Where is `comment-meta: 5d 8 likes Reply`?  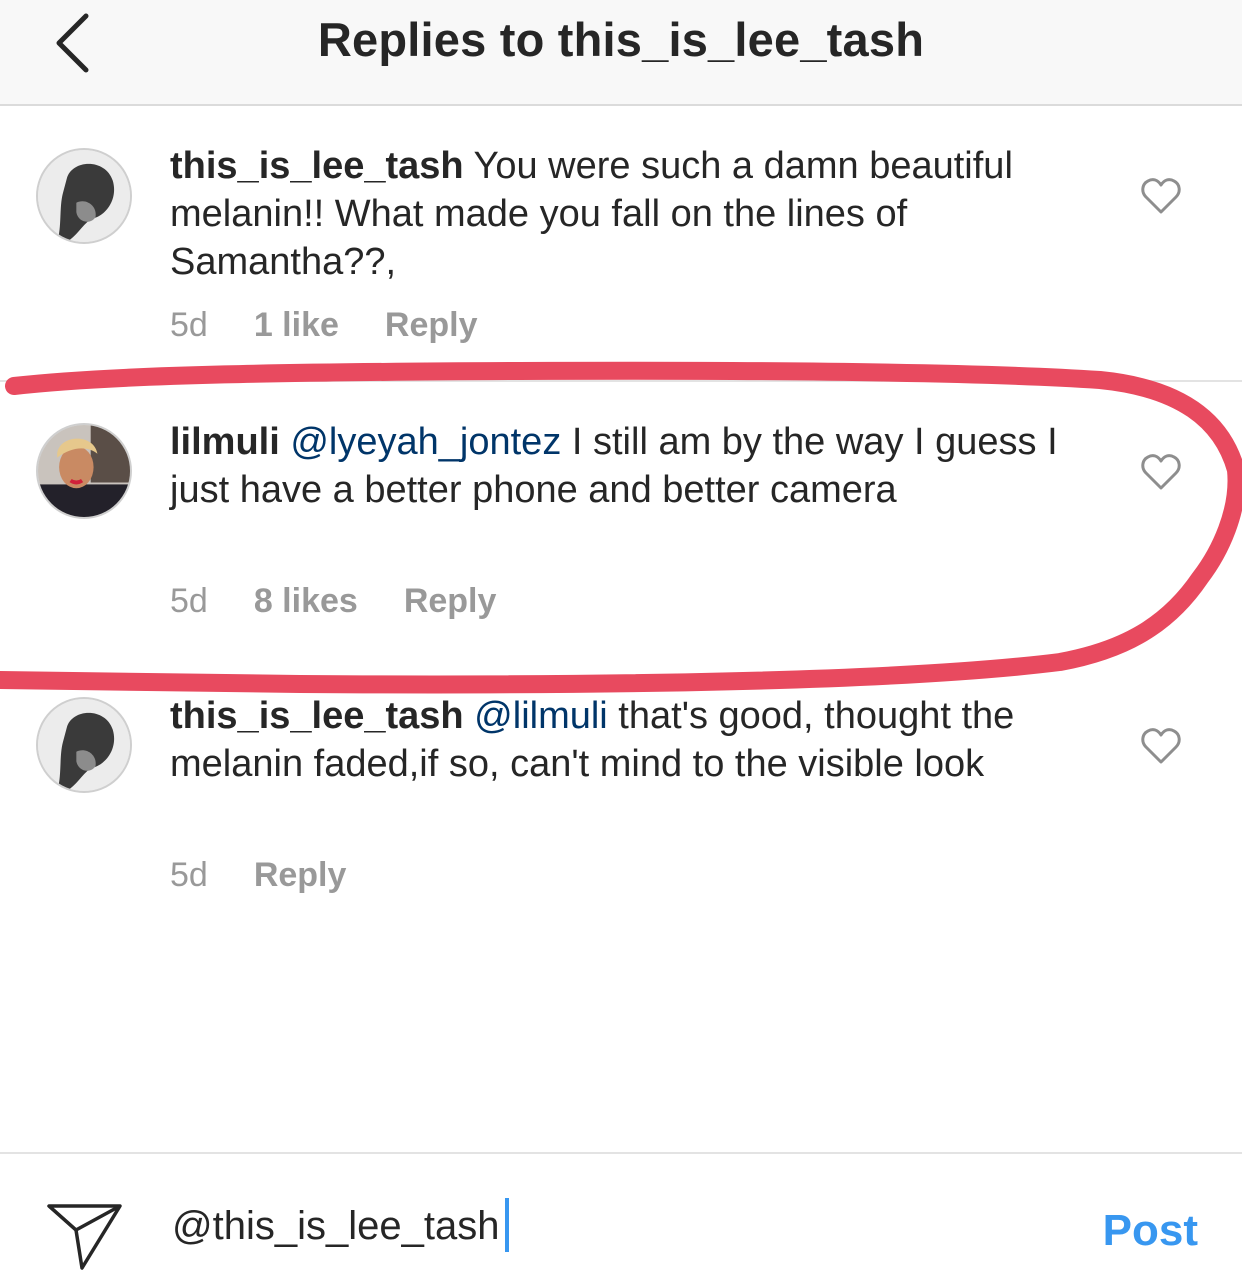 comment-meta: 5d 8 likes Reply is located at coordinates (356, 601).